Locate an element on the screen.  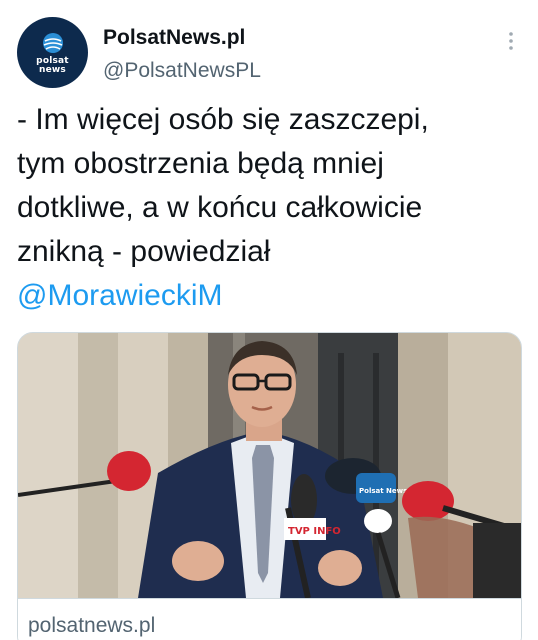
card-footer: polsatnews.pl is located at coordinates (269, 619).